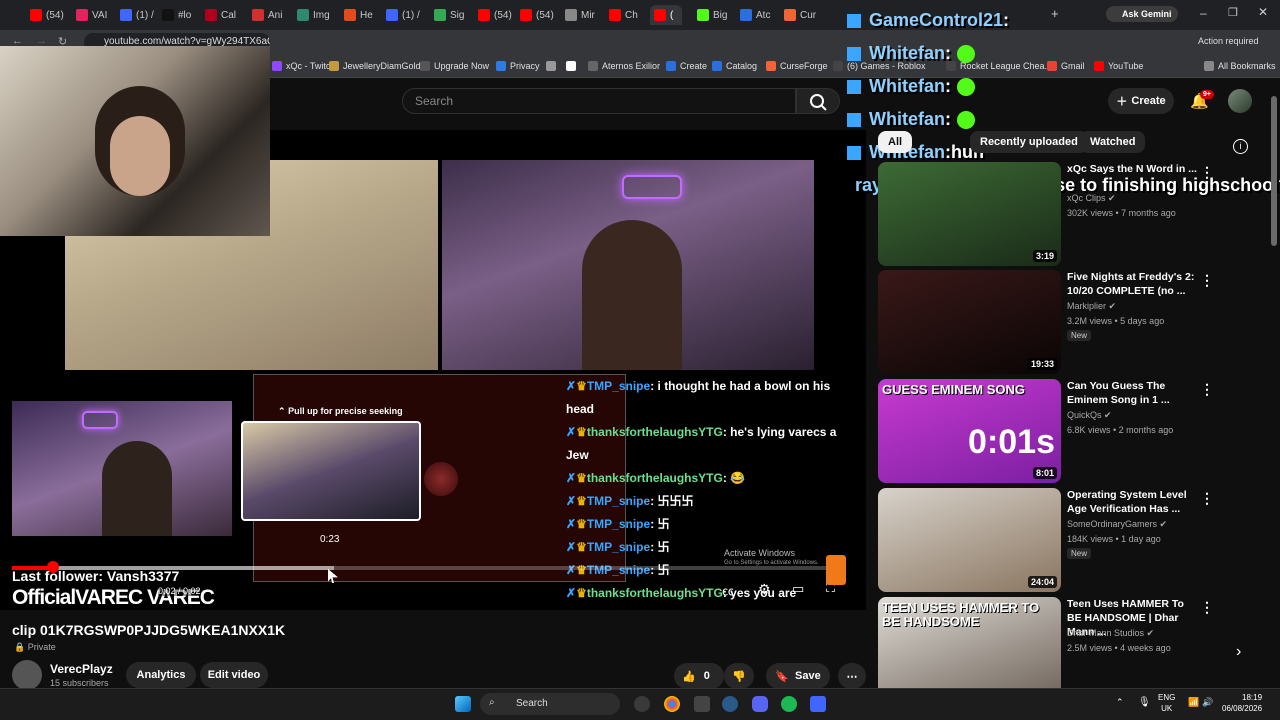 The image size is (1280, 720). Describe the element at coordinates (282, 411) in the screenshot. I see `chevron-up-icon: ⌃` at that location.